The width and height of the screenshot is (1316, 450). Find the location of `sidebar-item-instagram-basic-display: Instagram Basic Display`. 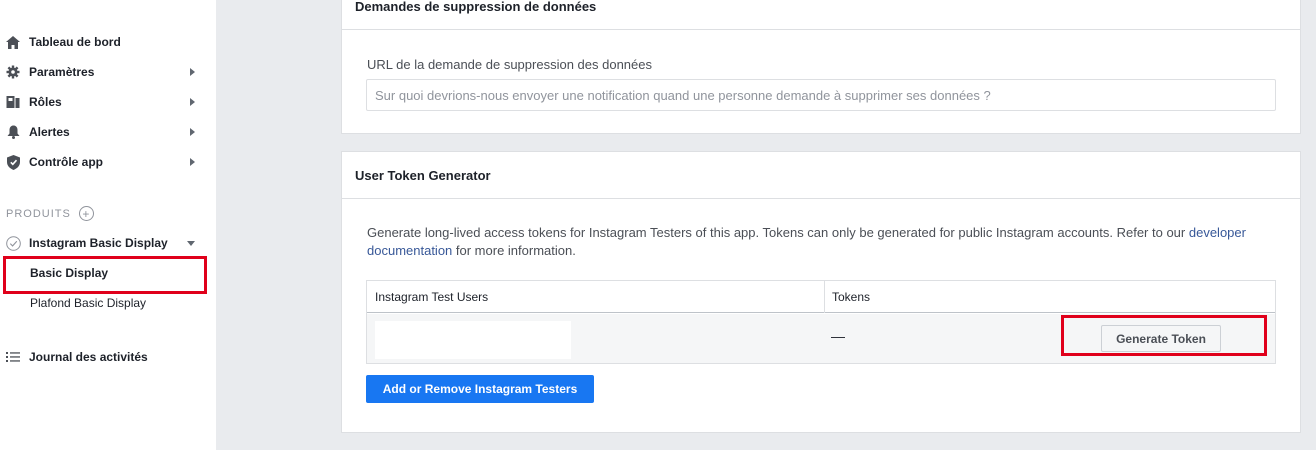

sidebar-item-instagram-basic-display: Instagram Basic Display is located at coordinates (105, 243).